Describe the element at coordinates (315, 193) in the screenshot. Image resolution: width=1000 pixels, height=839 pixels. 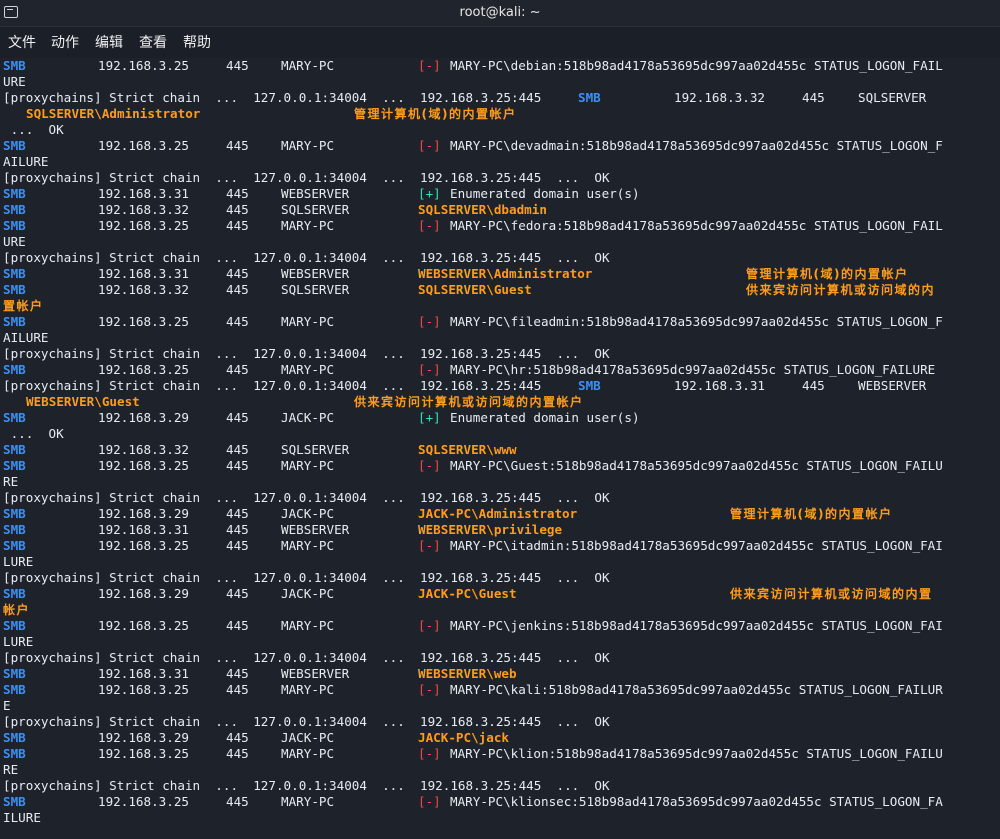
I see `host-name: WEBSERVER` at that location.